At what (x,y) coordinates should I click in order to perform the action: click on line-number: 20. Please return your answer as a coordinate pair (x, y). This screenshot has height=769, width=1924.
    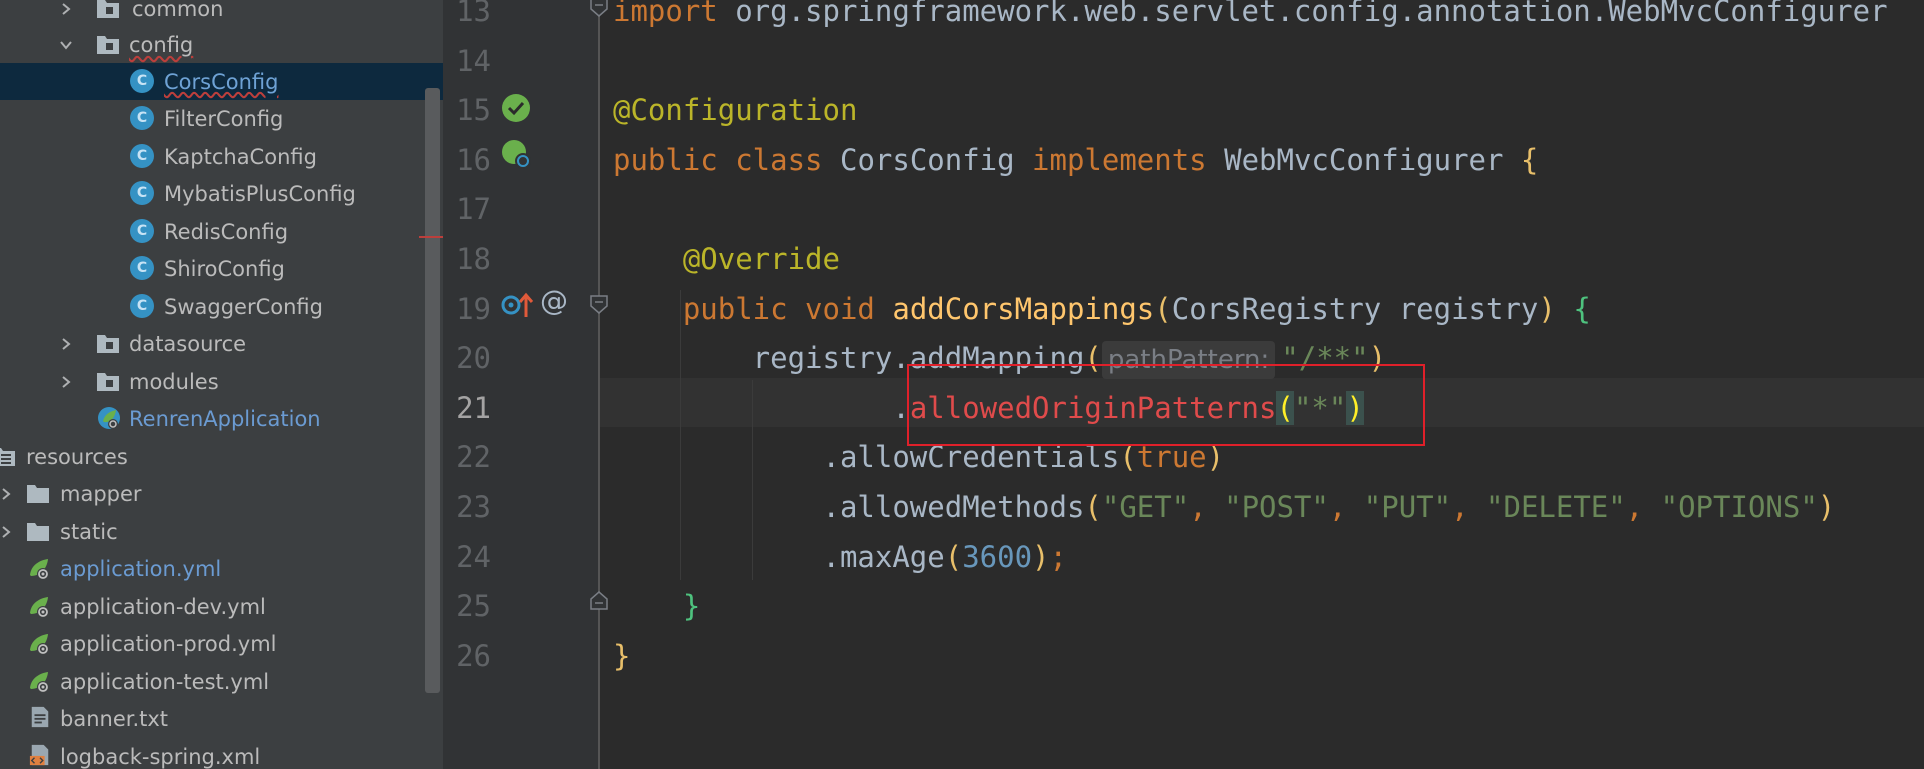
    Looking at the image, I should click on (473, 358).